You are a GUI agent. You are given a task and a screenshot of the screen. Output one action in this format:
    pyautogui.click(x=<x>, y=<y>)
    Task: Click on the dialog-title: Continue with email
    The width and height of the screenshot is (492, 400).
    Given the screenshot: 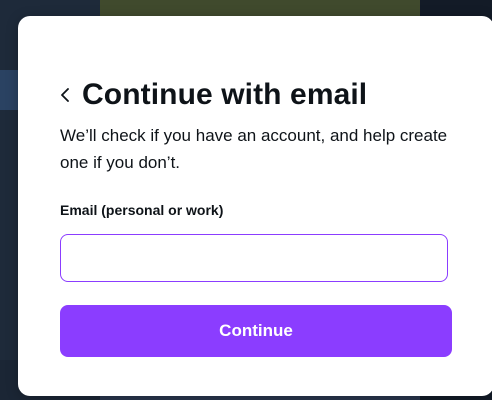 What is the action you would take?
    pyautogui.click(x=225, y=94)
    